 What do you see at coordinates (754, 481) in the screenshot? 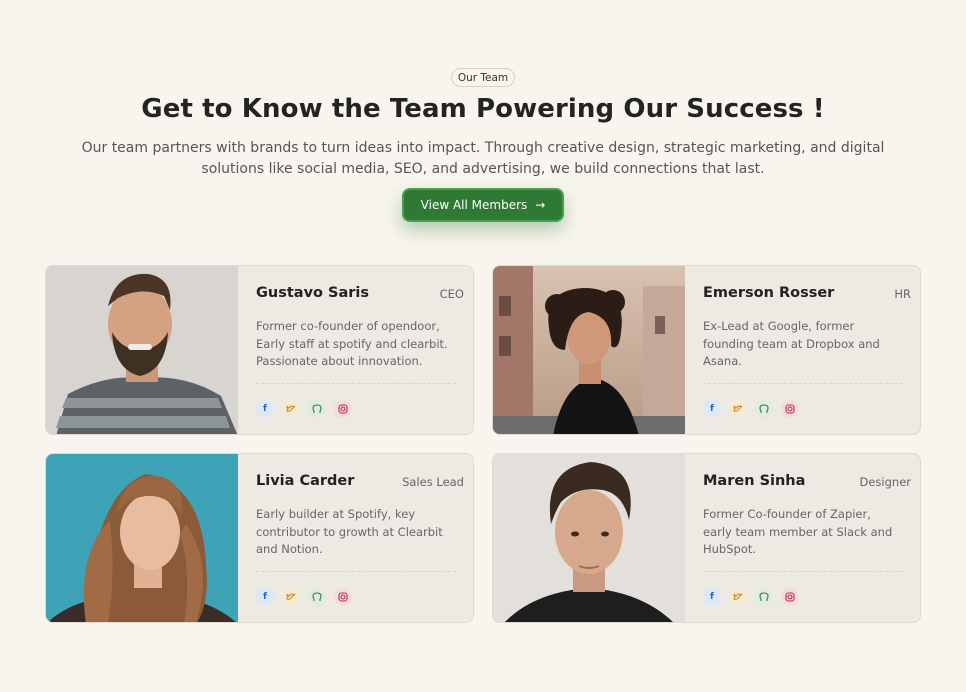
I see `member-name: Maren Sinha` at bounding box center [754, 481].